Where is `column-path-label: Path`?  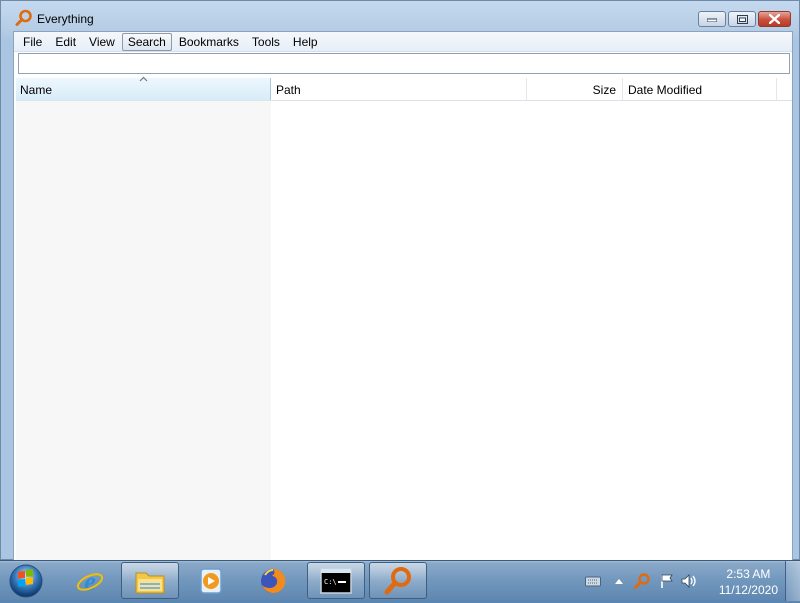
column-path-label: Path is located at coordinates (288, 90).